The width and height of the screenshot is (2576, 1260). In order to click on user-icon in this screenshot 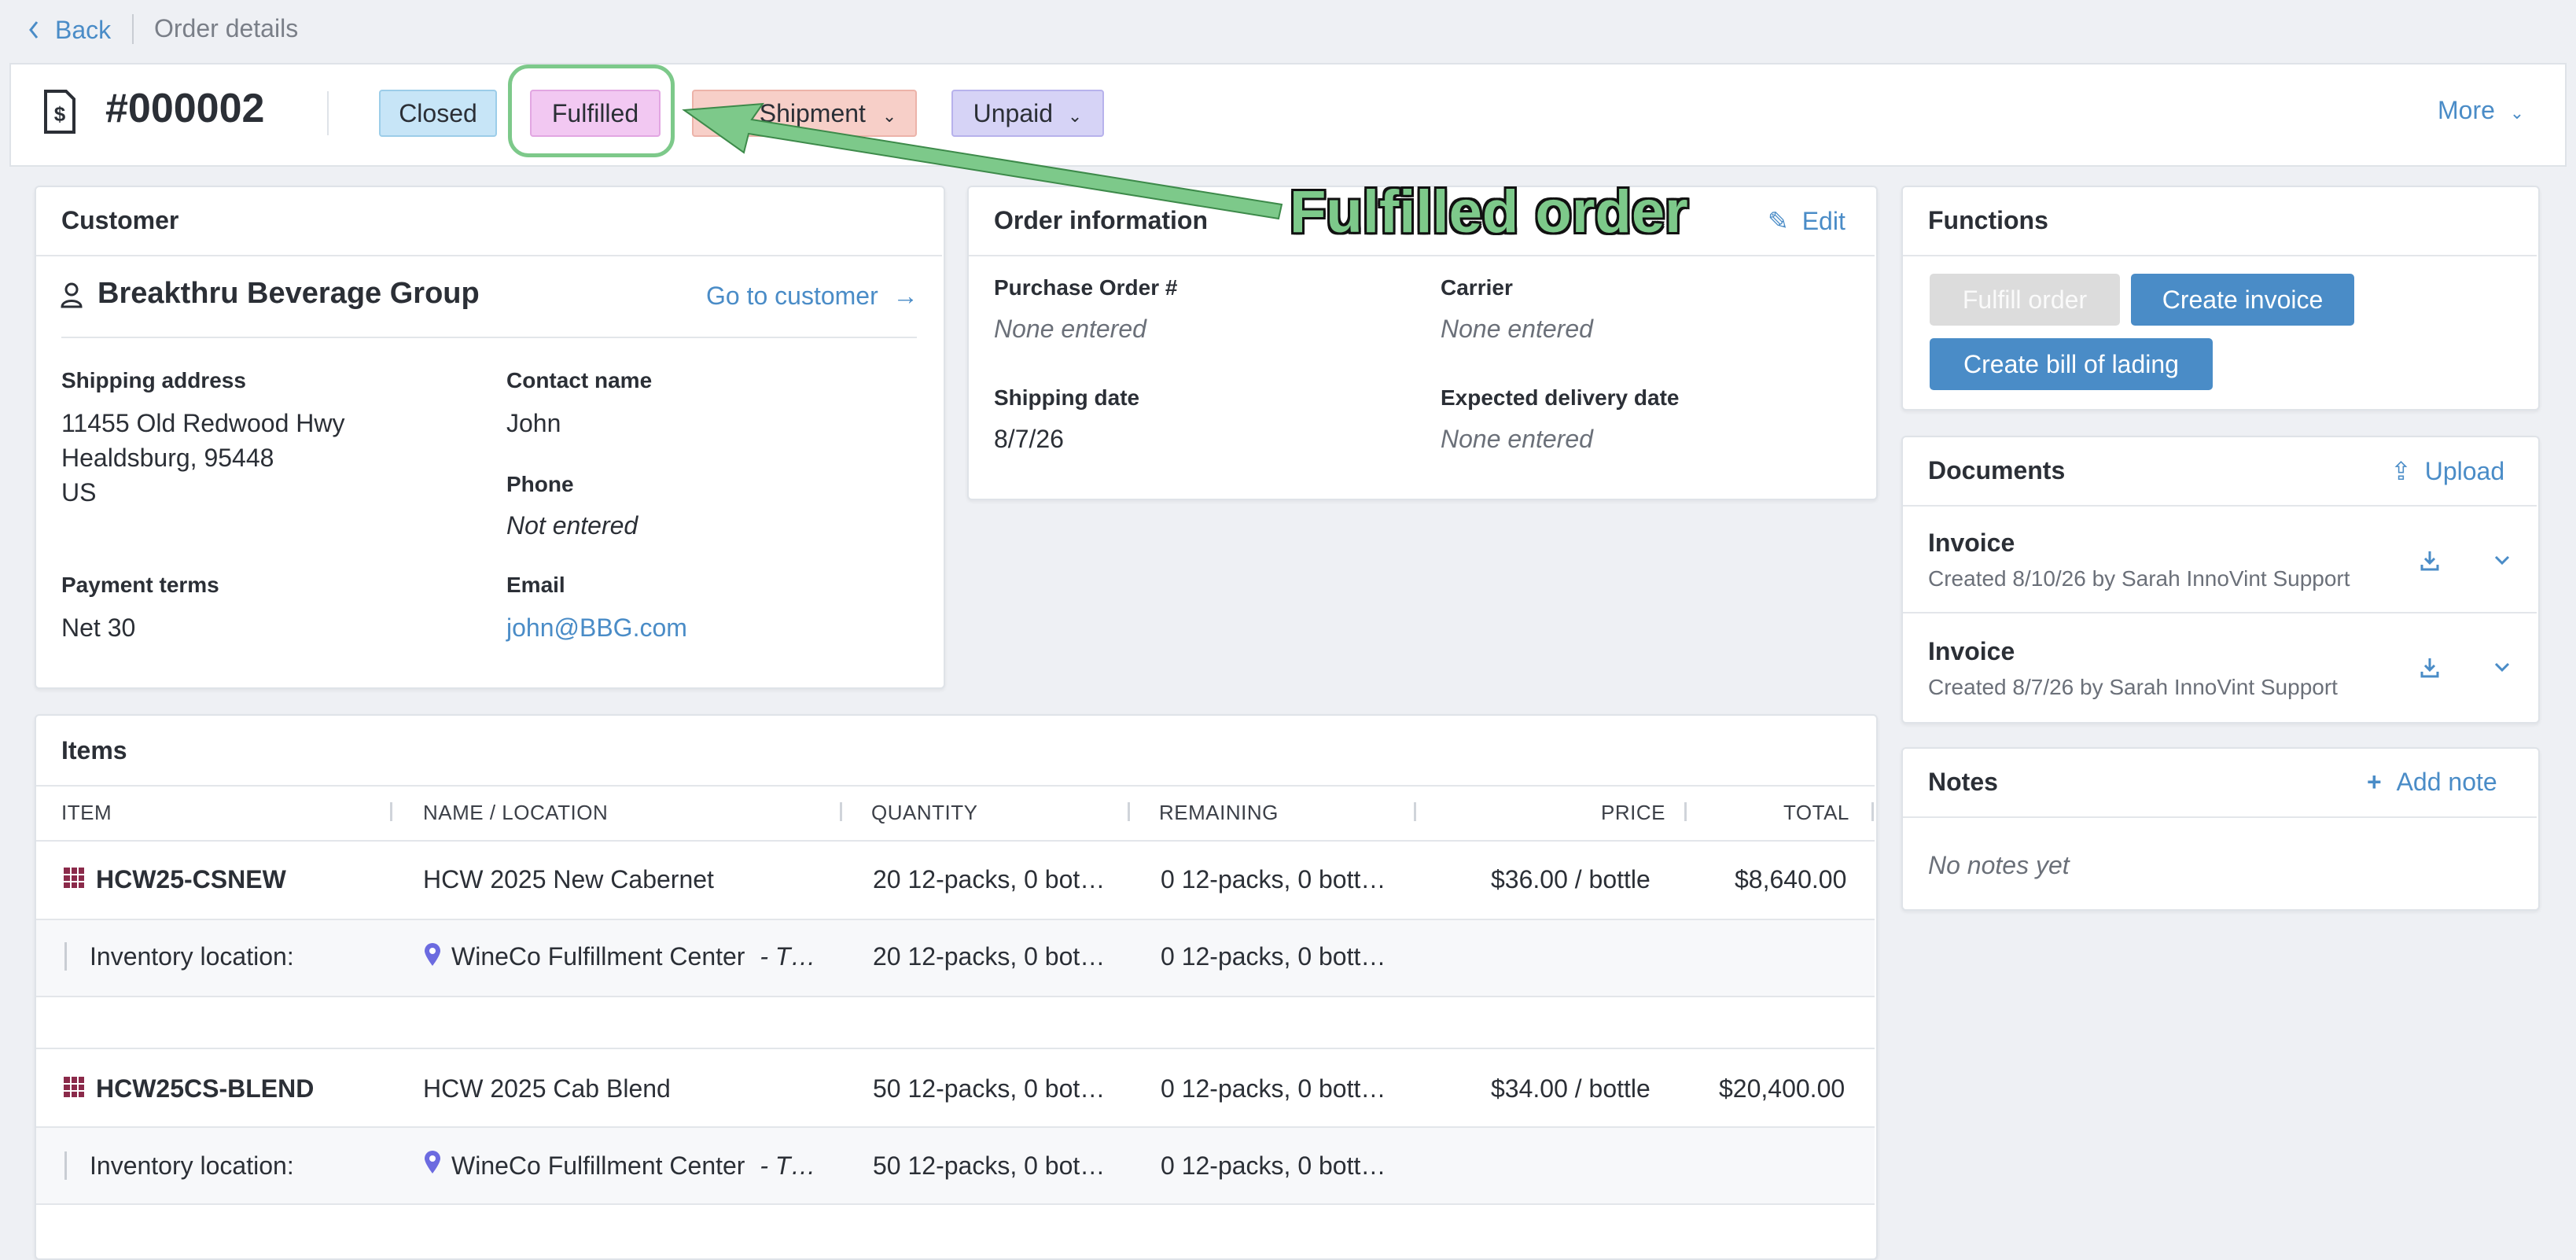, I will do `click(72, 295)`.